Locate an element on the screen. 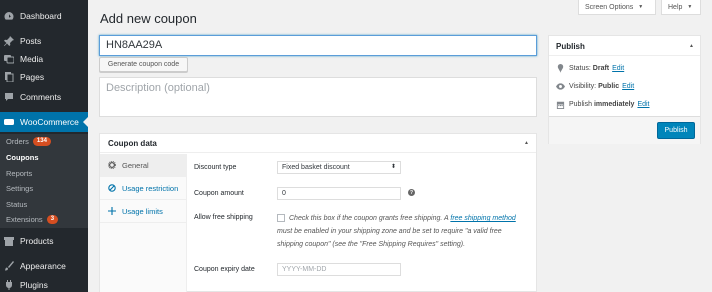 The height and width of the screenshot is (292, 712). plug-icon is located at coordinates (9, 285).